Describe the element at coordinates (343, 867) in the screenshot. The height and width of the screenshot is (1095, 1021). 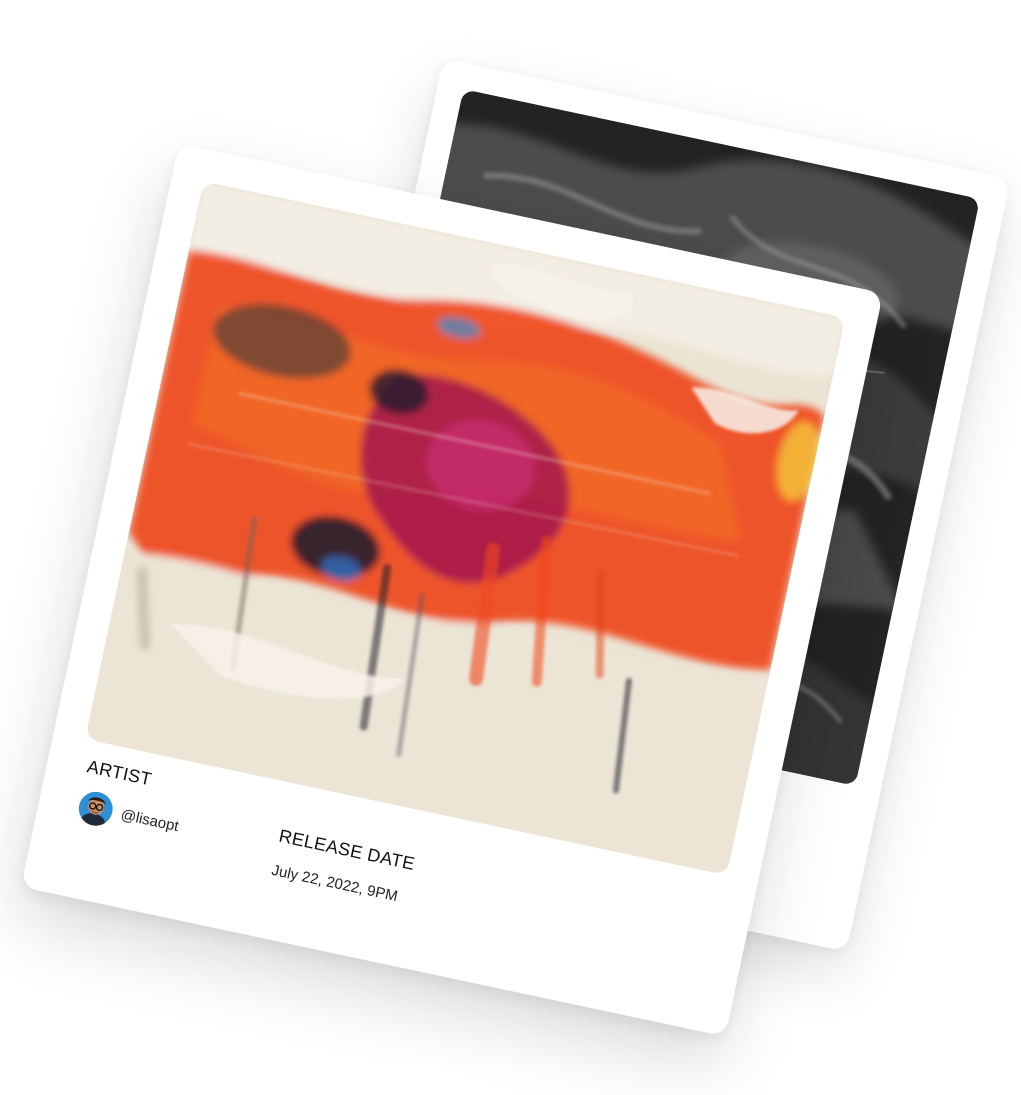
I see `release-section: RELEASE DATE July 22, 2022, 9PM` at that location.